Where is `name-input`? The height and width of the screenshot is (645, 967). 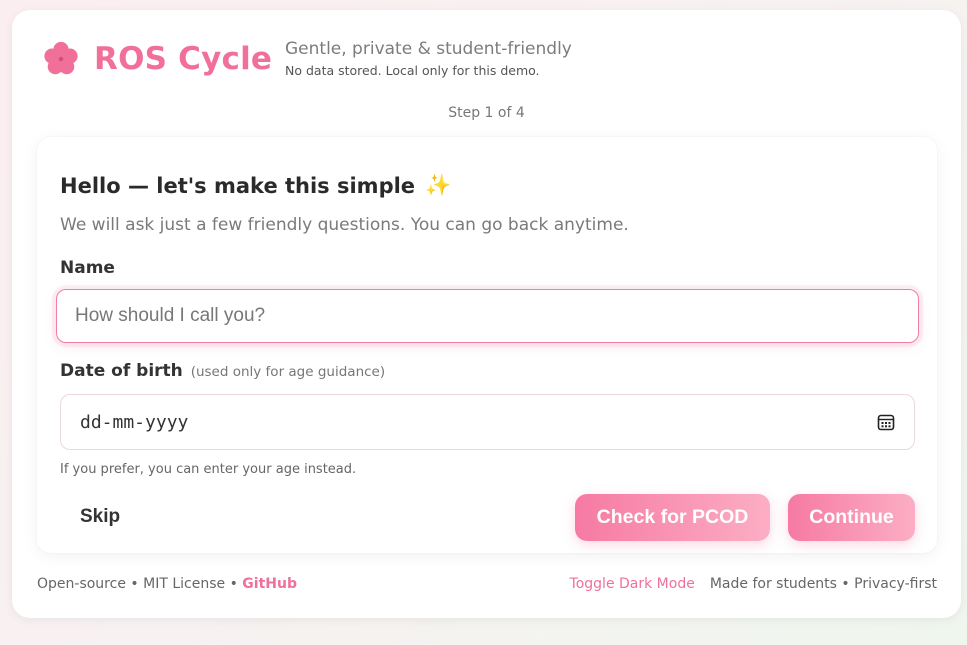 name-input is located at coordinates (487, 316).